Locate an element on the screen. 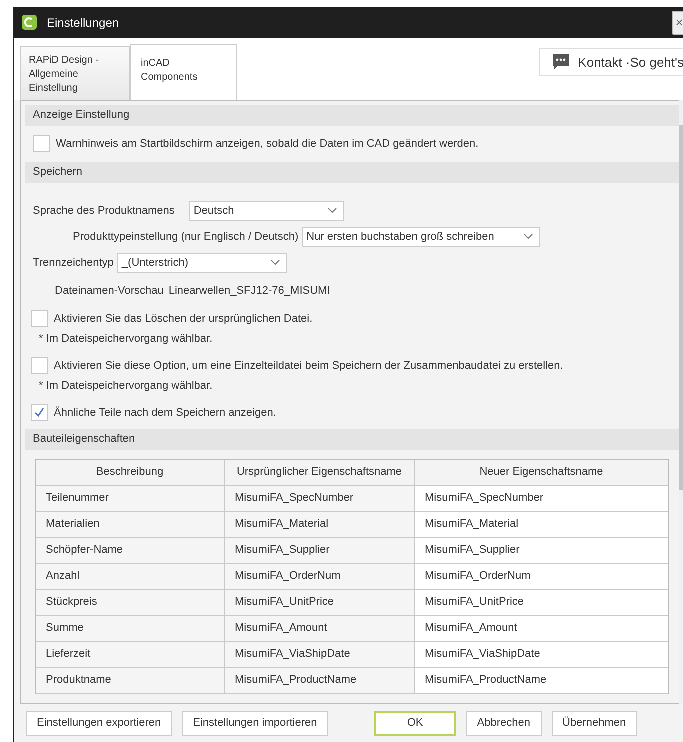 The height and width of the screenshot is (742, 683). column-header: Ursprünglicher Eigenschaftsname is located at coordinates (320, 472).